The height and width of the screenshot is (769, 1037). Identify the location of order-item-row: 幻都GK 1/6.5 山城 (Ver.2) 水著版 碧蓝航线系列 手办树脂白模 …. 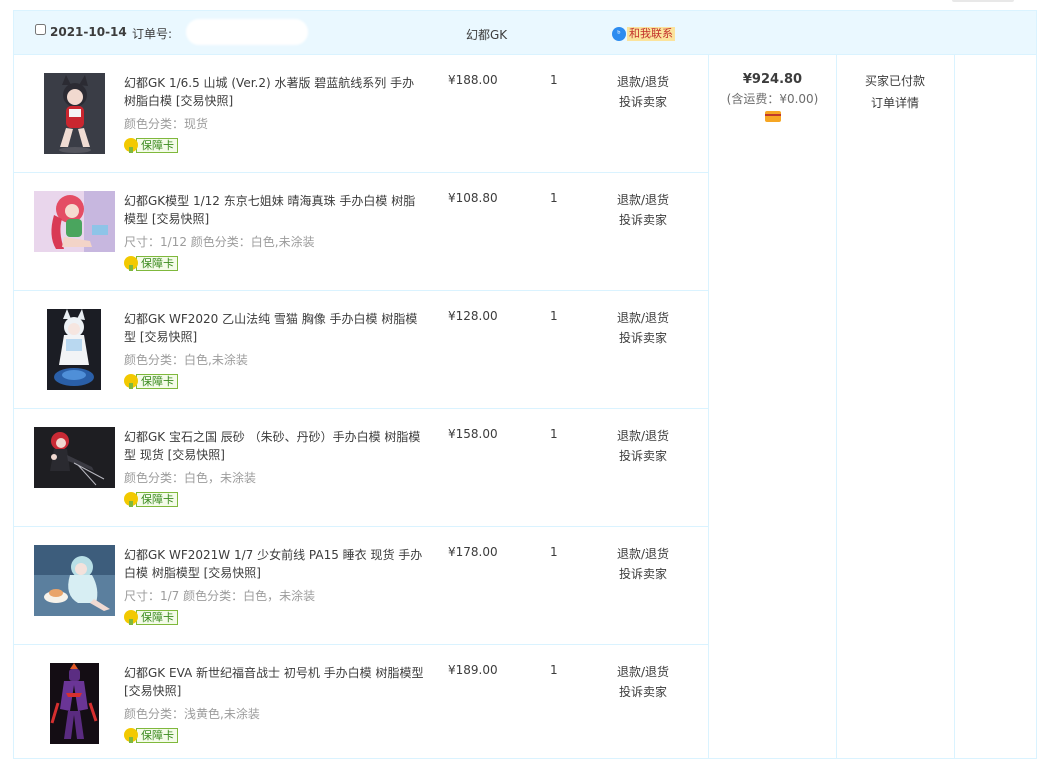
(361, 114).